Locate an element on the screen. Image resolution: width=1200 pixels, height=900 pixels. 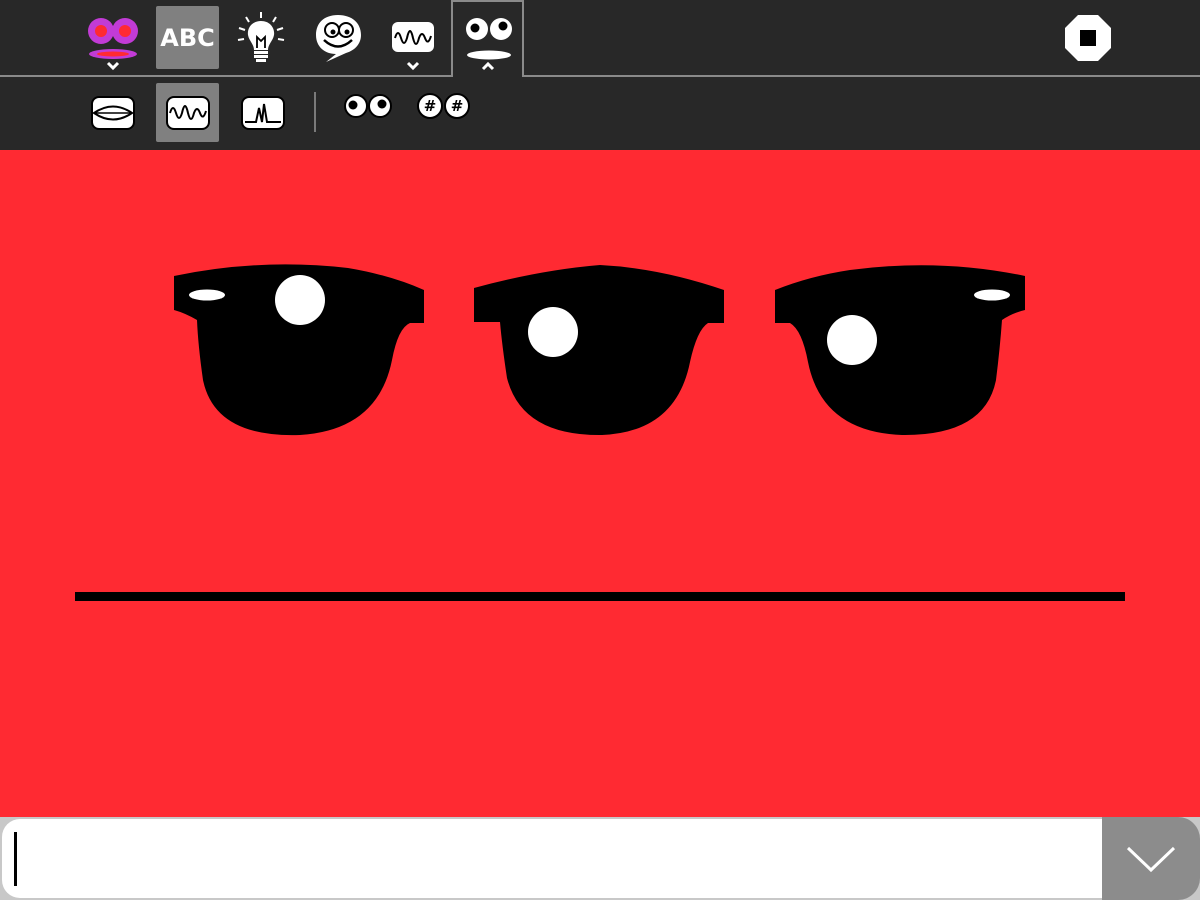
idea-button is located at coordinates (260, 37).